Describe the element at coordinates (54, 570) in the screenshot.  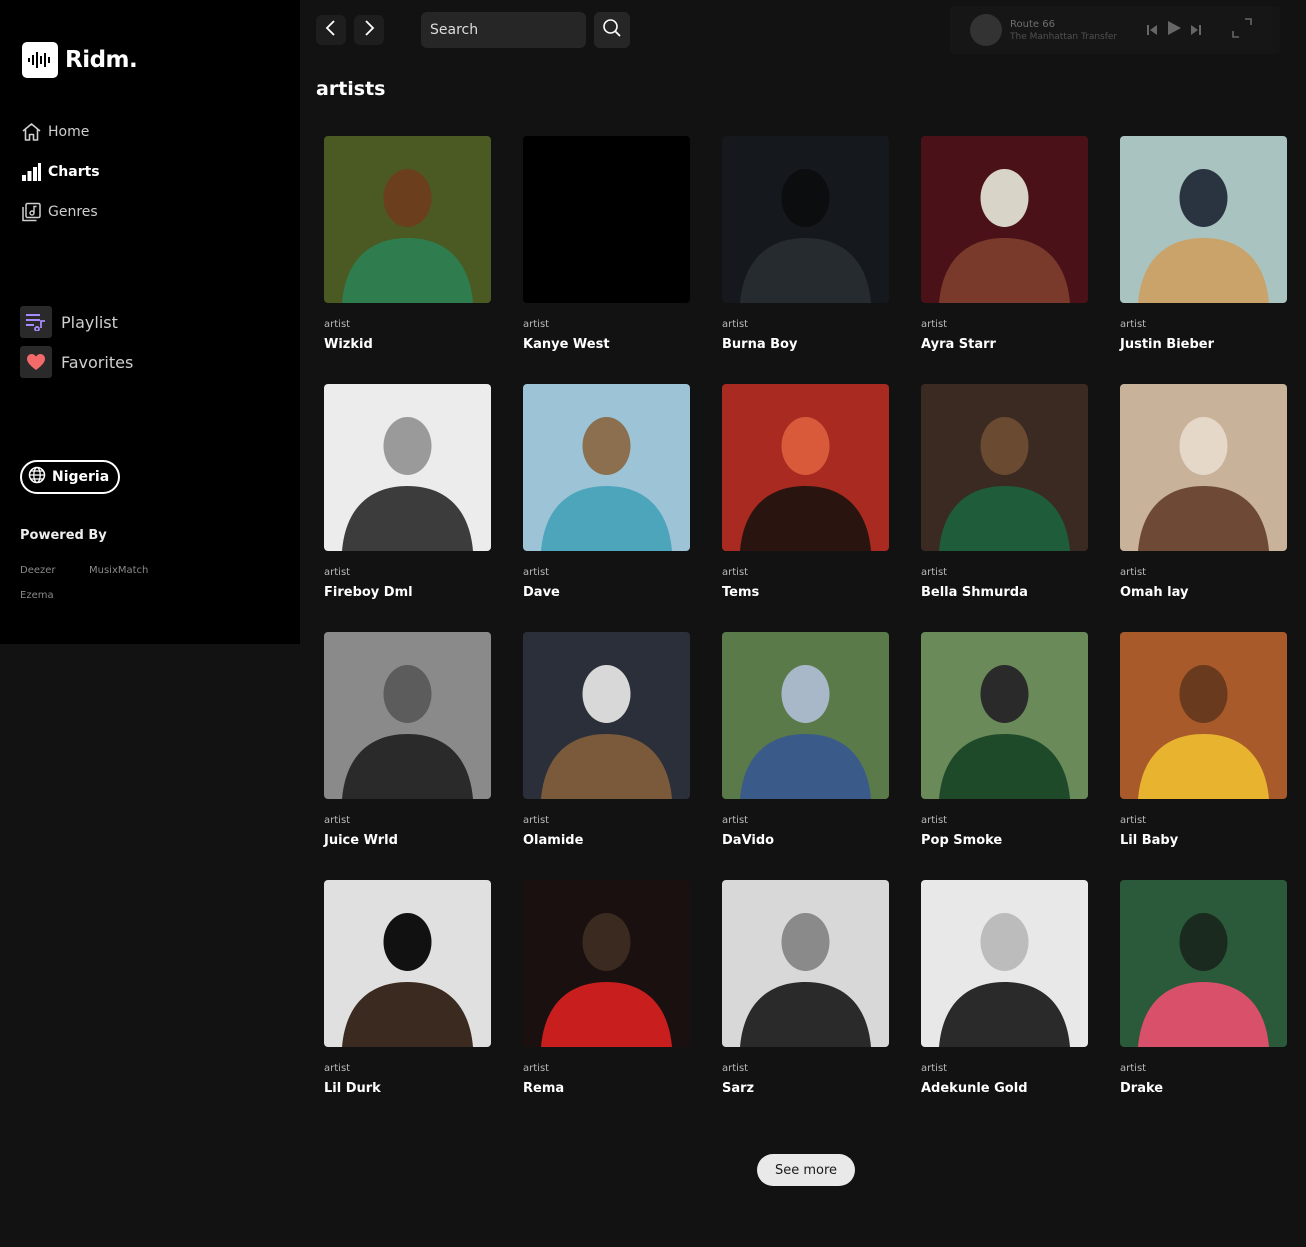
I see `provider-link-deezer: Deezer` at that location.